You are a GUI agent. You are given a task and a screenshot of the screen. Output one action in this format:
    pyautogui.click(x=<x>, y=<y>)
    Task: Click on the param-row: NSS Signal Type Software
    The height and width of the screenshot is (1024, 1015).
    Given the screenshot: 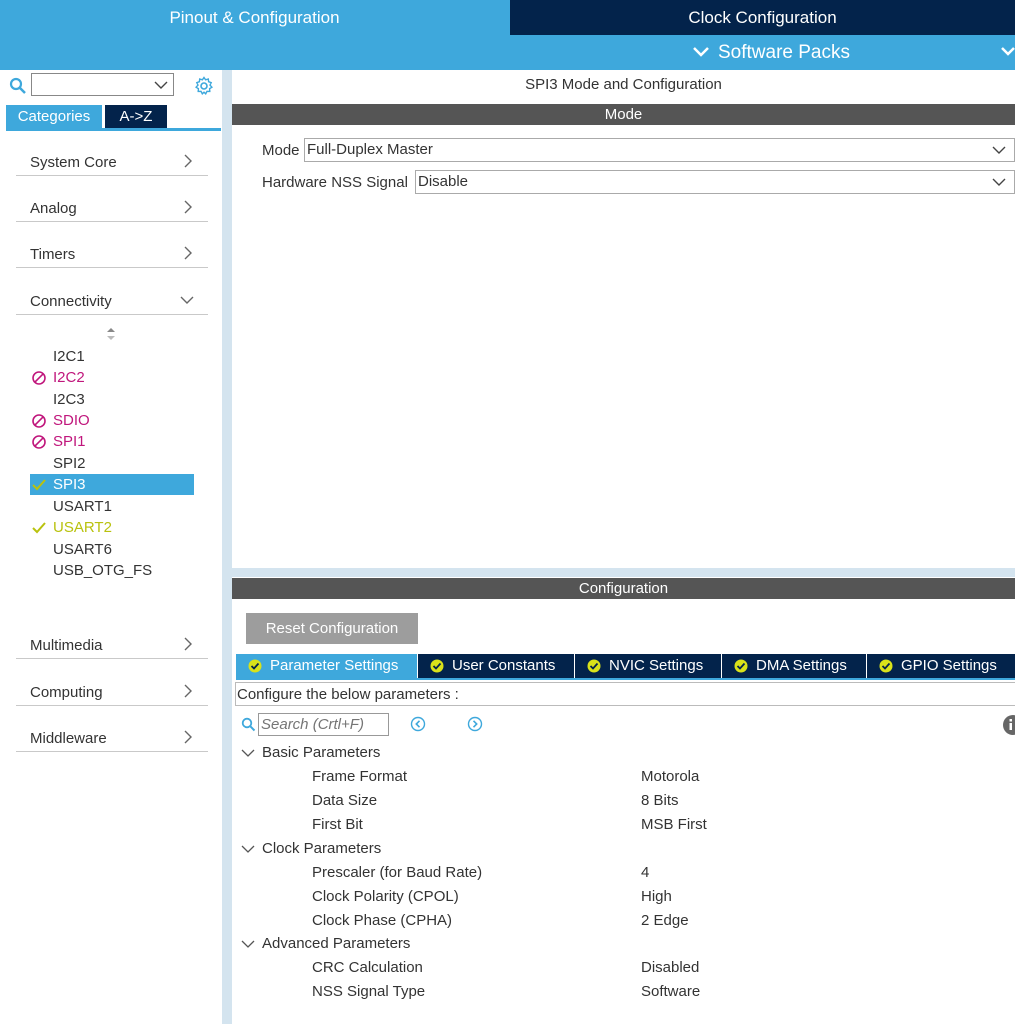 What is the action you would take?
    pyautogui.click(x=663, y=992)
    